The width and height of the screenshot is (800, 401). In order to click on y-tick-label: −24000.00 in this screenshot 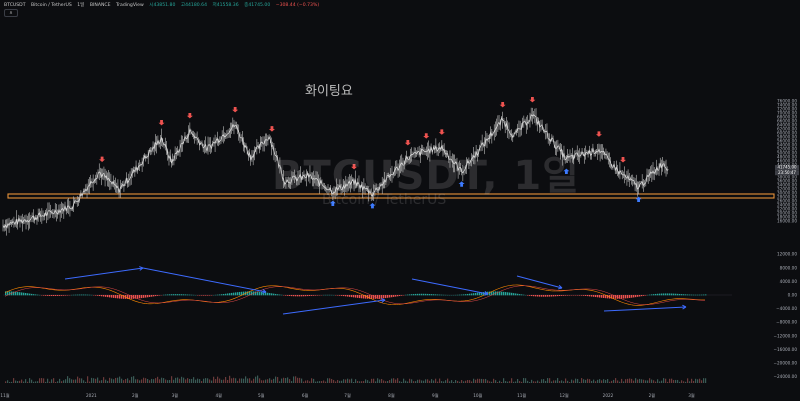, I will do `click(786, 376)`.